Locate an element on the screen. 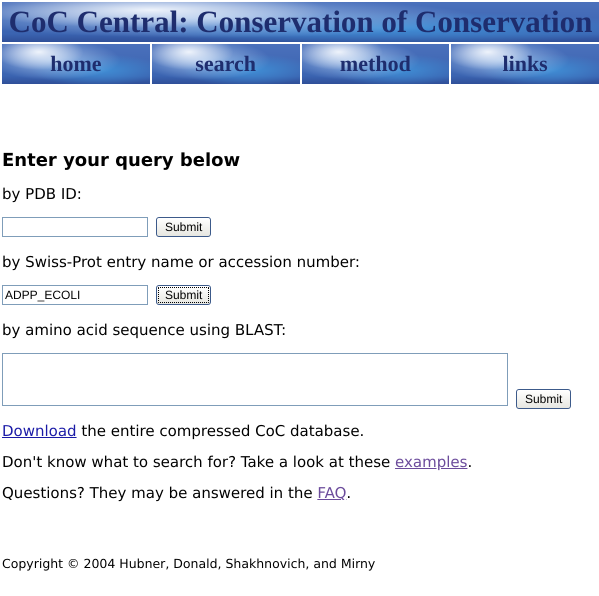 The width and height of the screenshot is (599, 596). input-field: ADPP_ECOLI is located at coordinates (75, 295).